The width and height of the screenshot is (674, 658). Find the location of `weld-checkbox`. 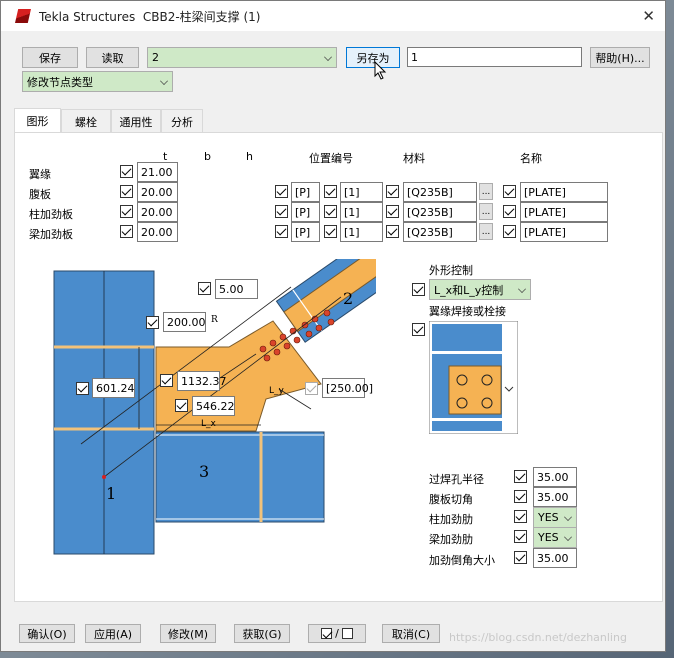

weld-checkbox is located at coordinates (418, 329).